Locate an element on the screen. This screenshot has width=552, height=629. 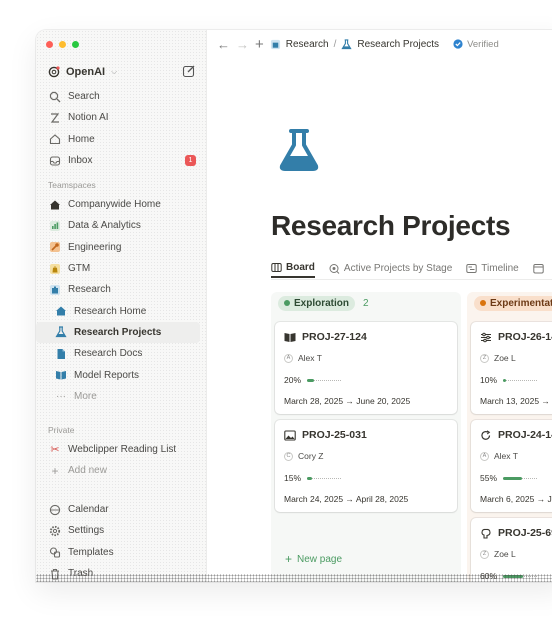
new-page-compose-icon is located at coordinates (189, 71).